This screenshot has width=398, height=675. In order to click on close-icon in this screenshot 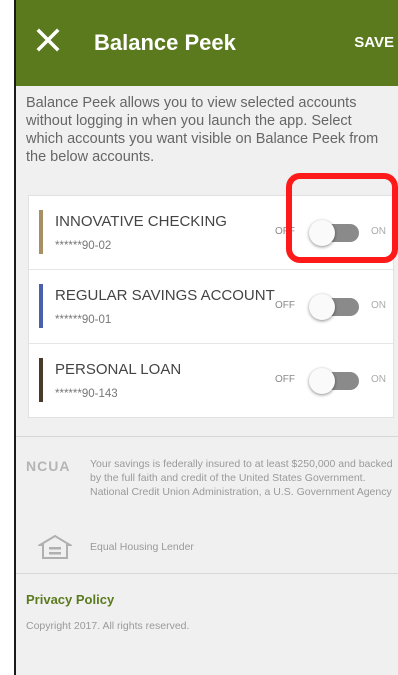, I will do `click(48, 40)`.